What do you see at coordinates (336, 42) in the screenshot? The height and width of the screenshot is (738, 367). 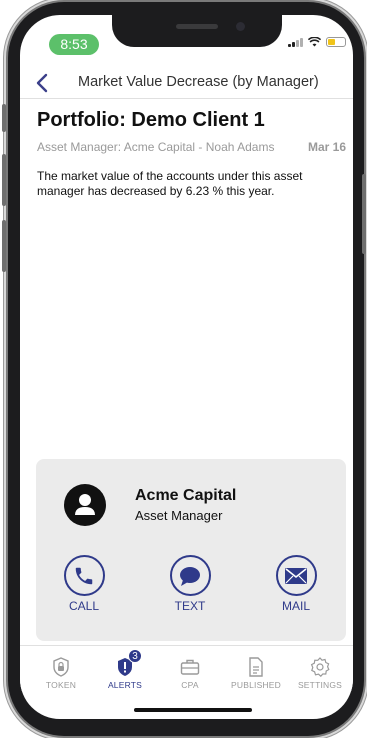 I see `battery-icon` at bounding box center [336, 42].